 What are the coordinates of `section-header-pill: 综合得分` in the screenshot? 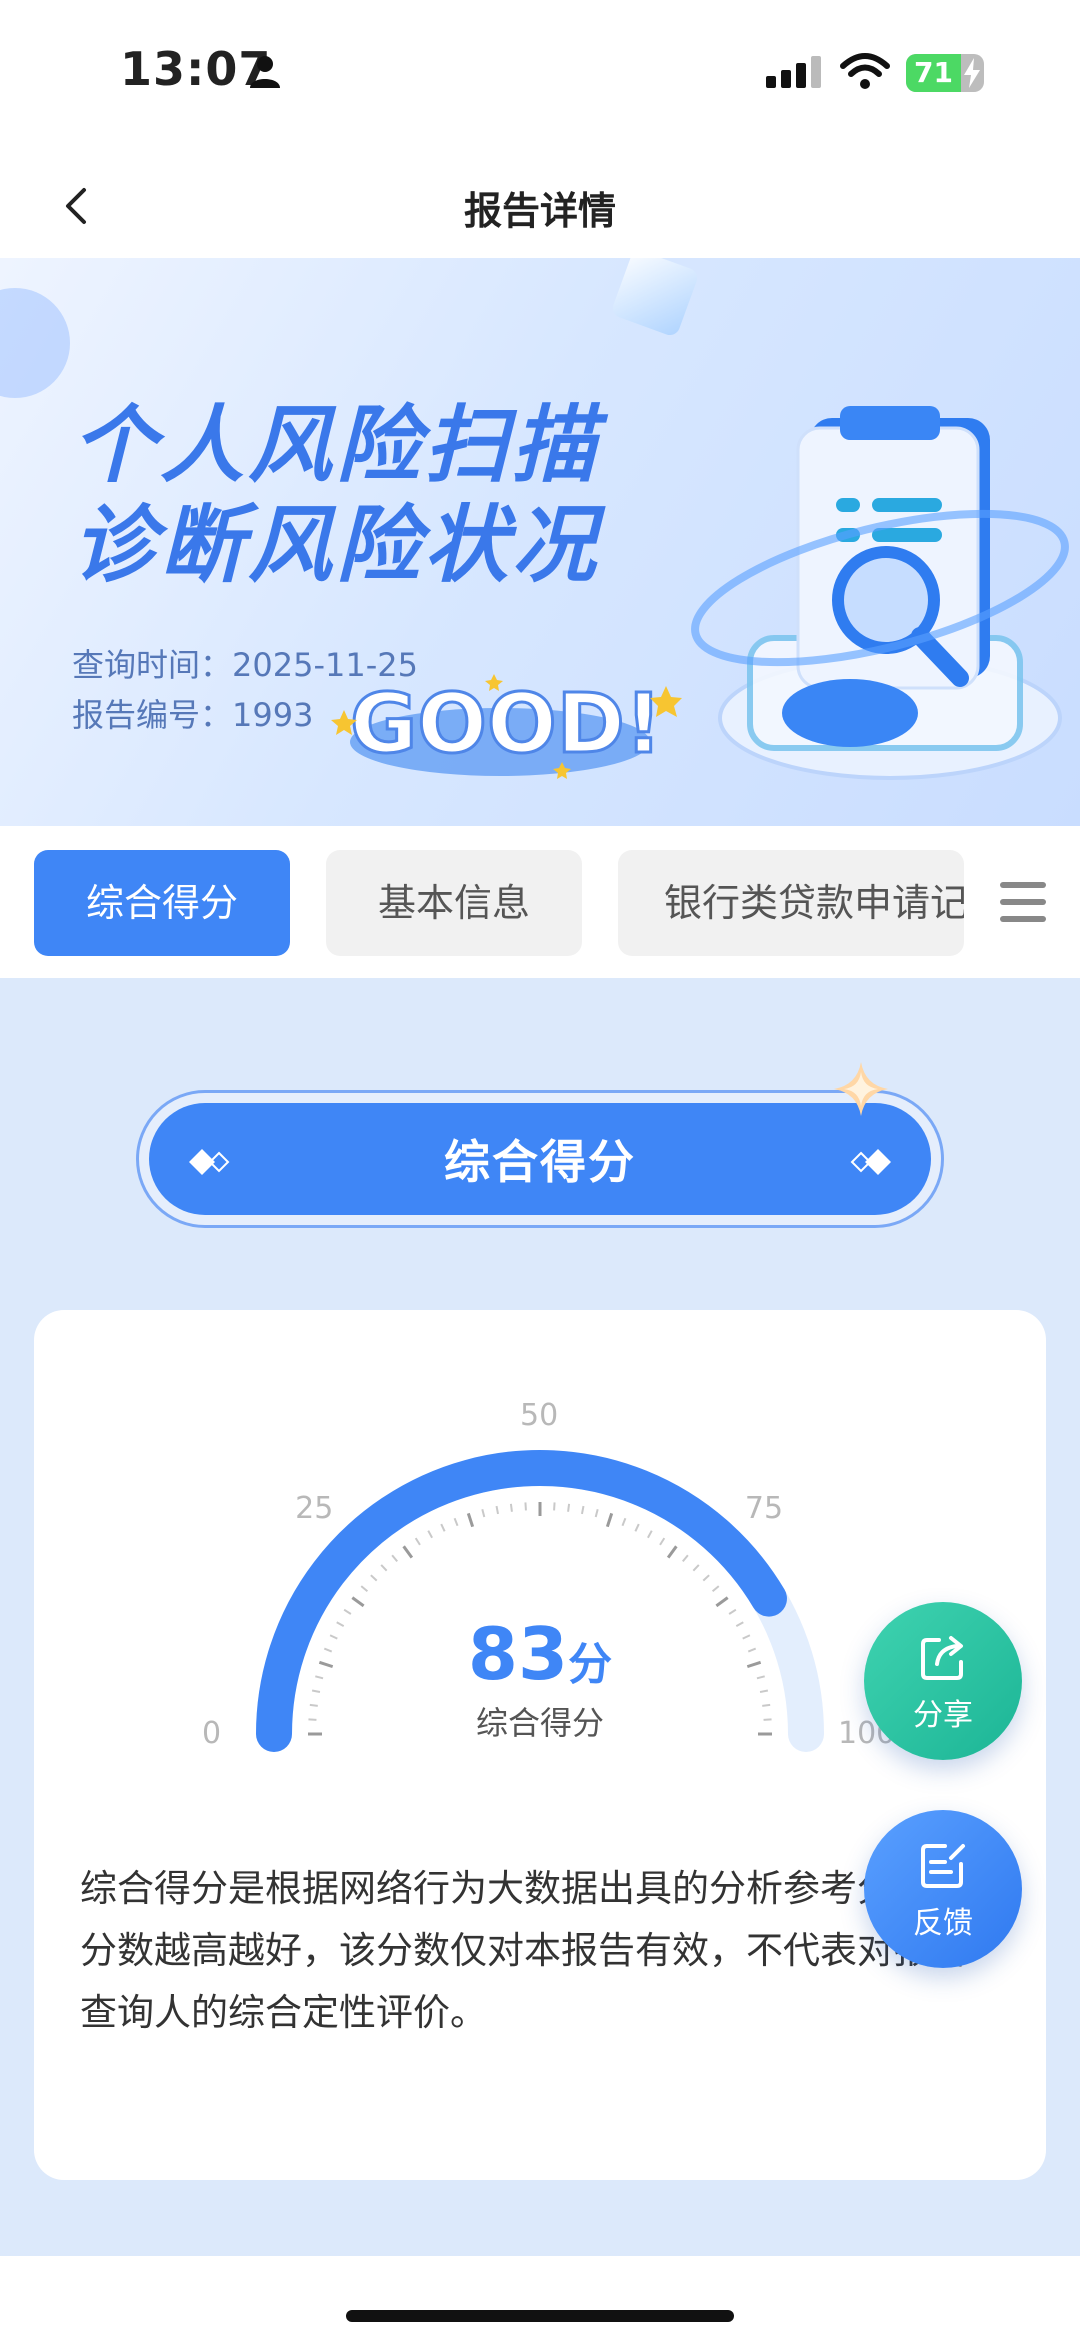 It's located at (540, 1159).